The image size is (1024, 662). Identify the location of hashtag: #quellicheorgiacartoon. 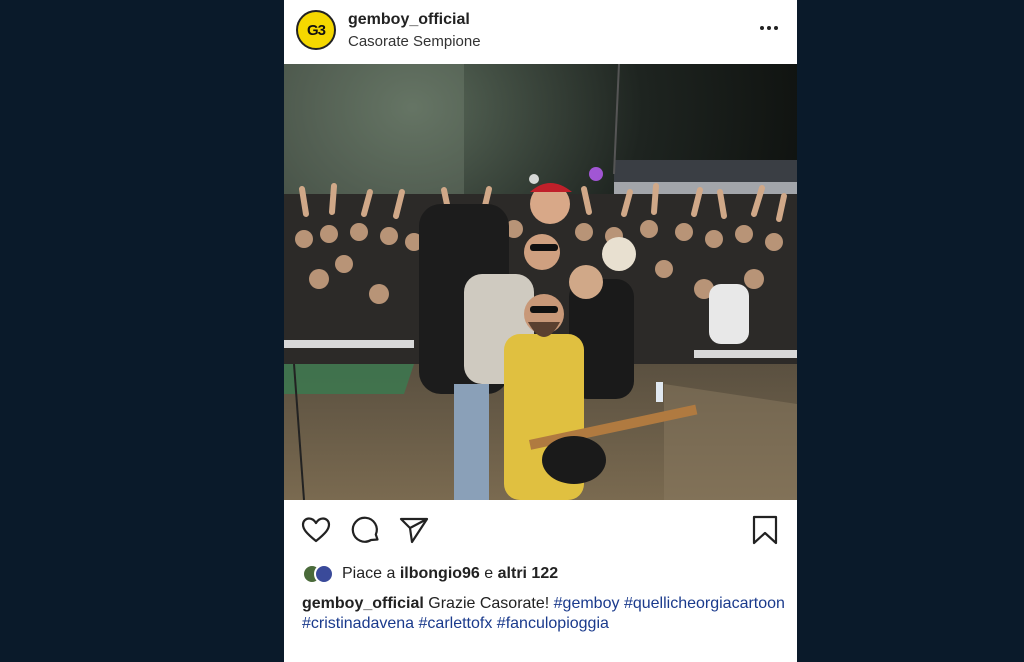
(704, 603).